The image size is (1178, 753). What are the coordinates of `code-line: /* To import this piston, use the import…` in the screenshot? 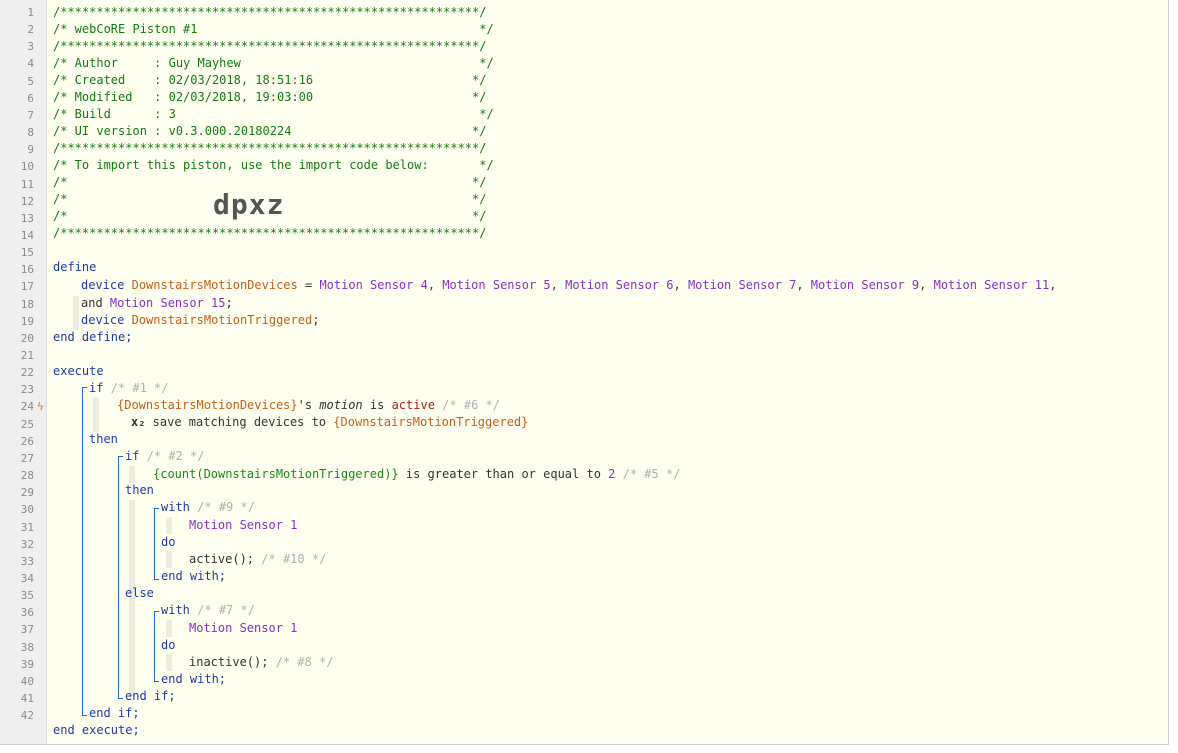 It's located at (273, 165).